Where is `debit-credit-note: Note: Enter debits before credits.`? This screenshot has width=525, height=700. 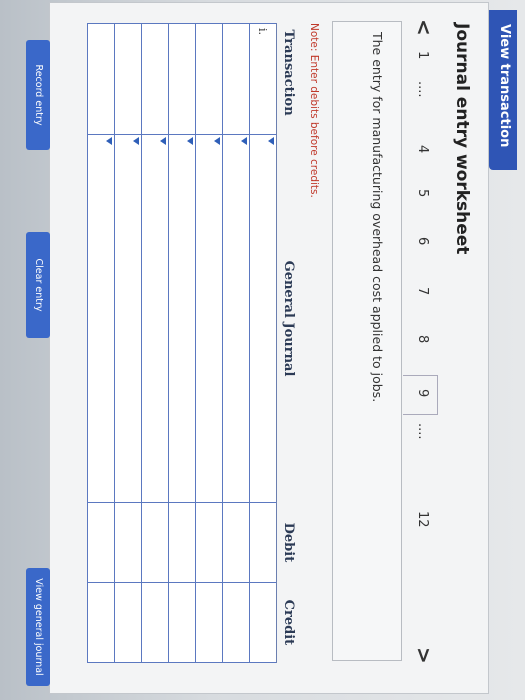
debit-credit-note: Note: Enter debits before credits. is located at coordinates (314, 110).